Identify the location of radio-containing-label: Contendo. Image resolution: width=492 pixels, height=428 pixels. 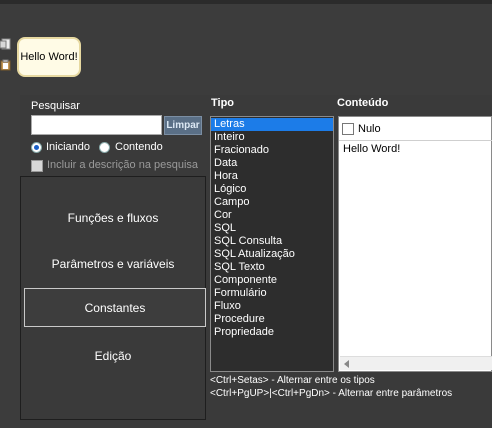
(139, 147).